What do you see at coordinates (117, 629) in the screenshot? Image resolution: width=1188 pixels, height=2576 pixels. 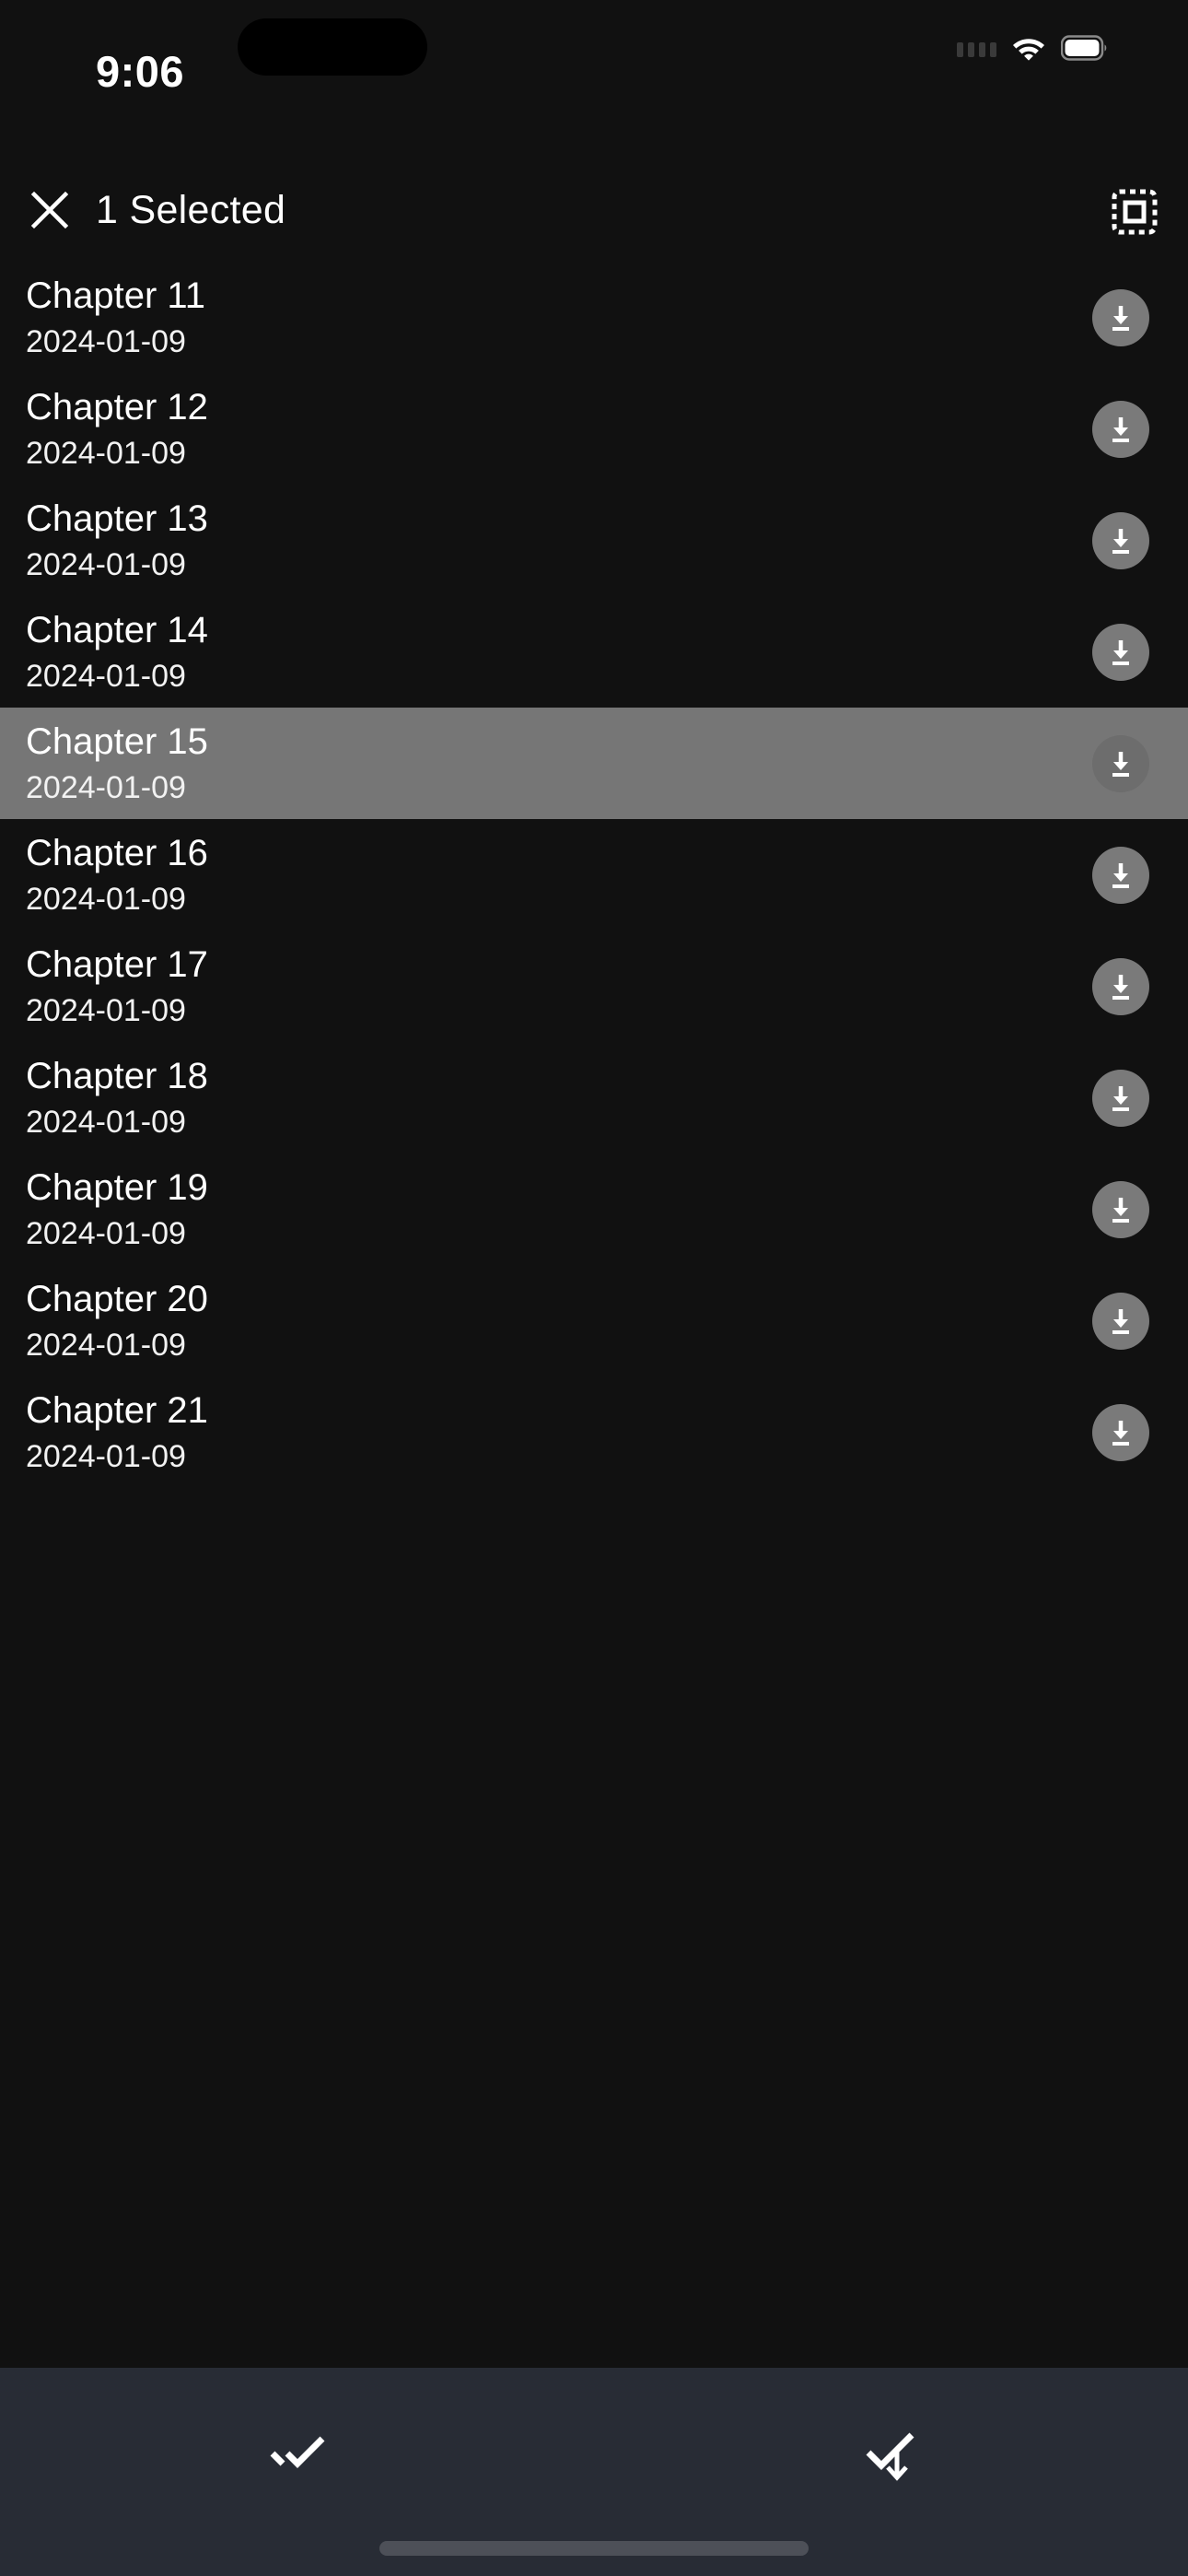 I see `chapter-title: Chapter 14` at bounding box center [117, 629].